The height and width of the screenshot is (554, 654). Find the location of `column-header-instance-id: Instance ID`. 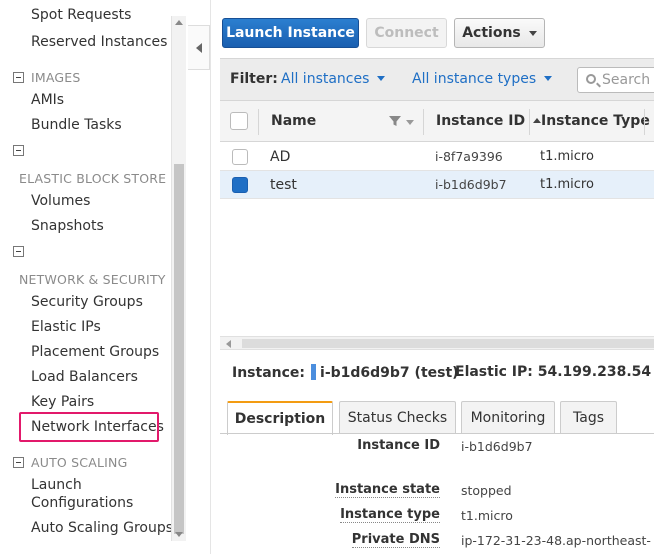

column-header-instance-id: Instance ID is located at coordinates (489, 121).